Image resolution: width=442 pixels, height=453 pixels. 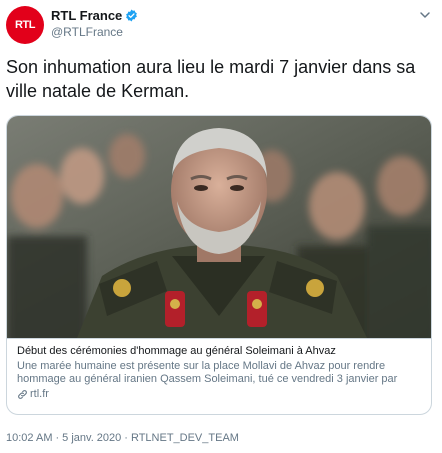 I want to click on avatar: RTL, so click(x=25, y=25).